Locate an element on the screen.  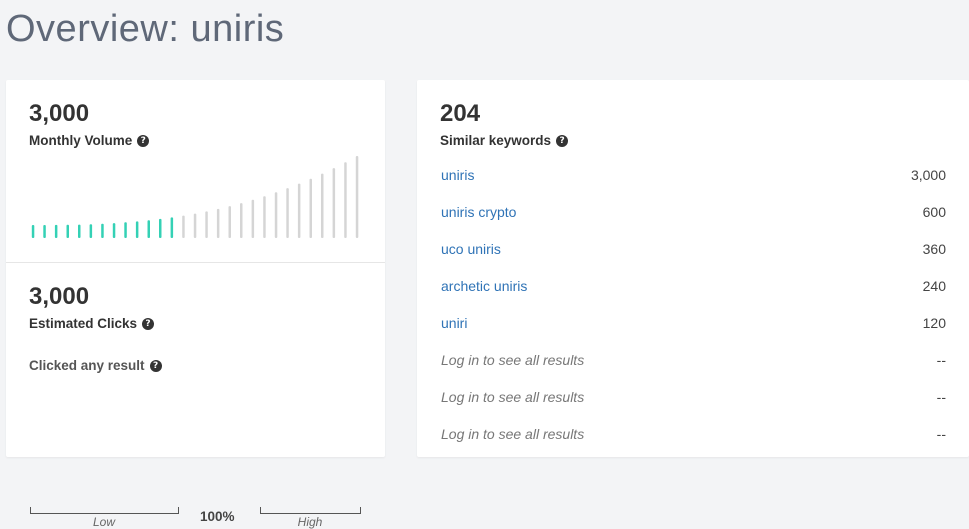
keyword-volume: 240 is located at coordinates (934, 286).